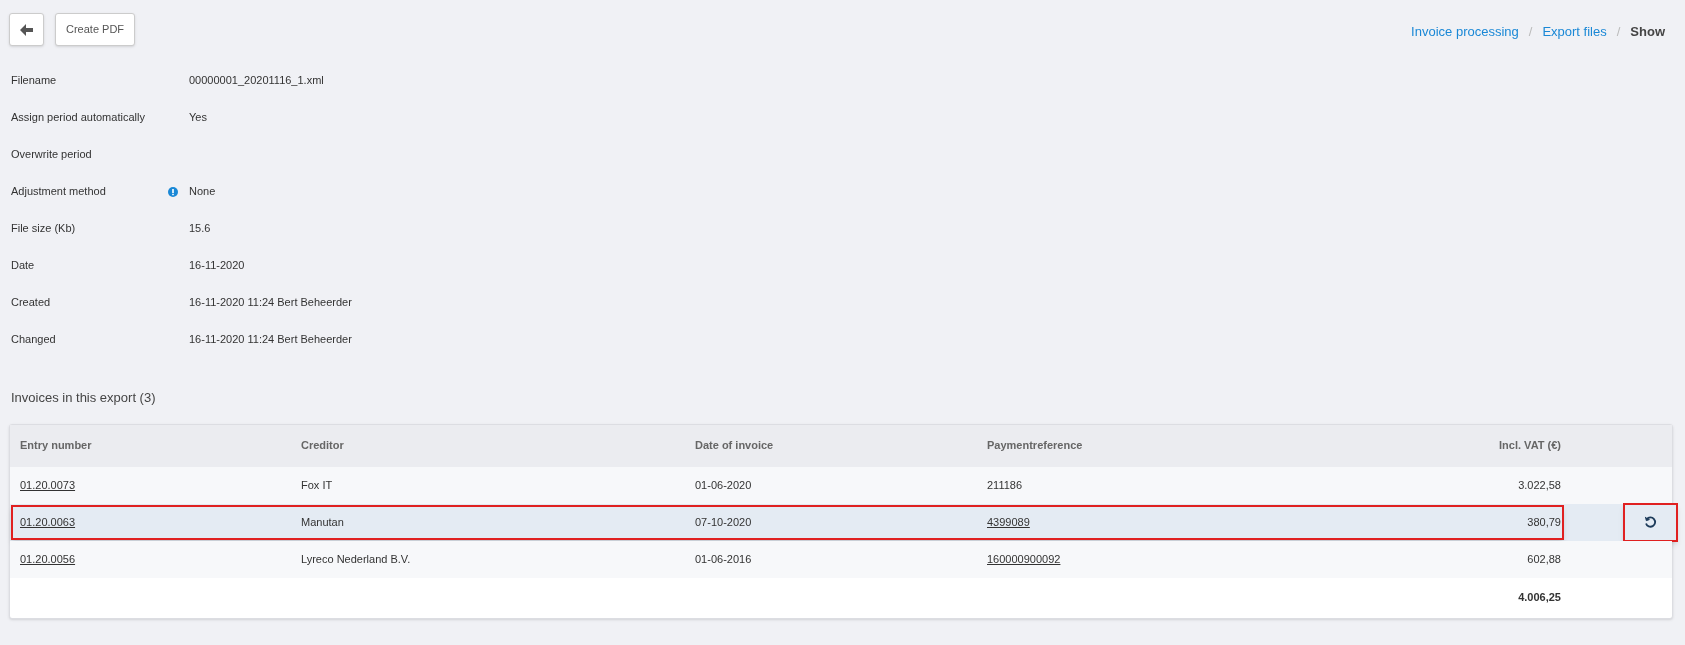  What do you see at coordinates (1539, 485) in the screenshot?
I see `table-cell-text: 3.022,58` at bounding box center [1539, 485].